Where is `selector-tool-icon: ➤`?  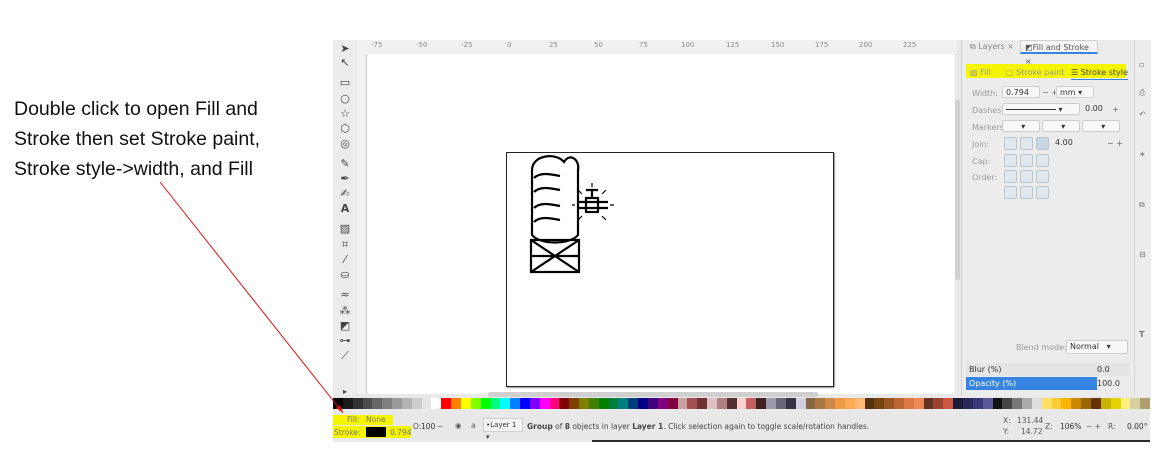
selector-tool-icon: ➤ is located at coordinates (345, 49).